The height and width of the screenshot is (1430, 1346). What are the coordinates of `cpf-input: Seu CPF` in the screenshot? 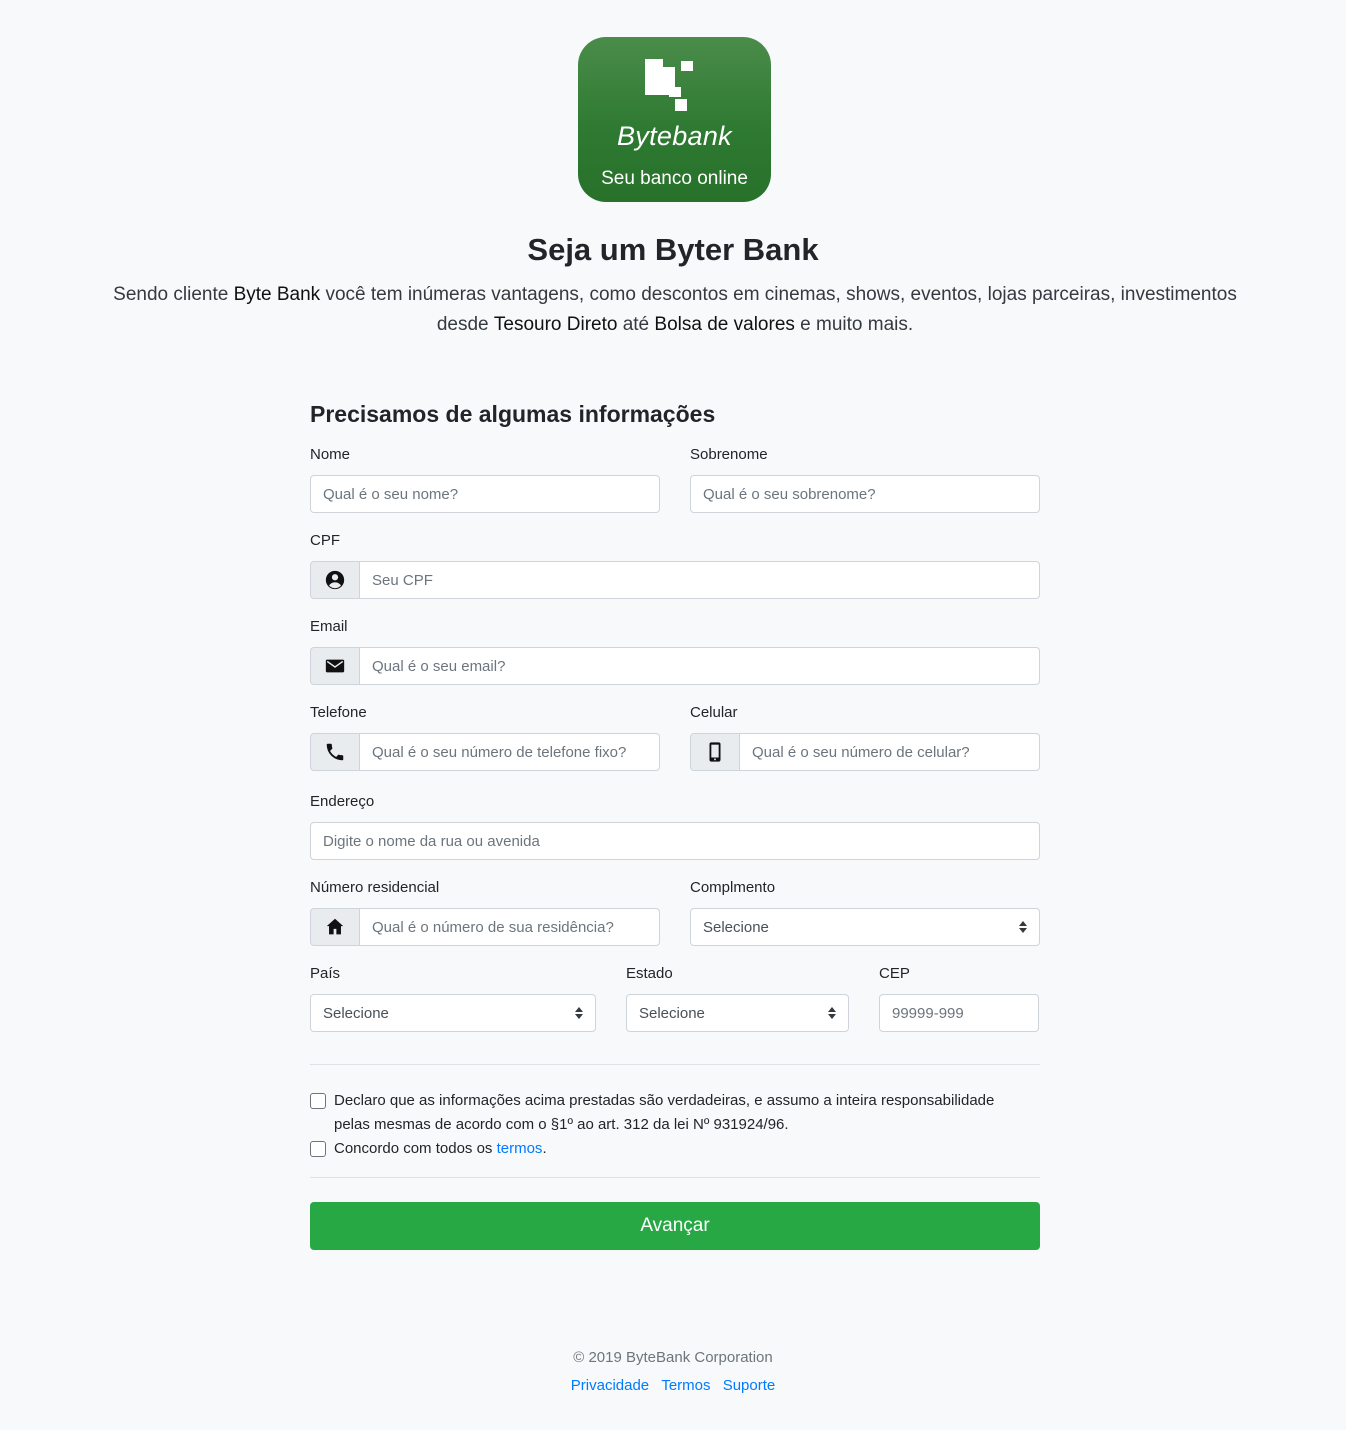 It's located at (700, 580).